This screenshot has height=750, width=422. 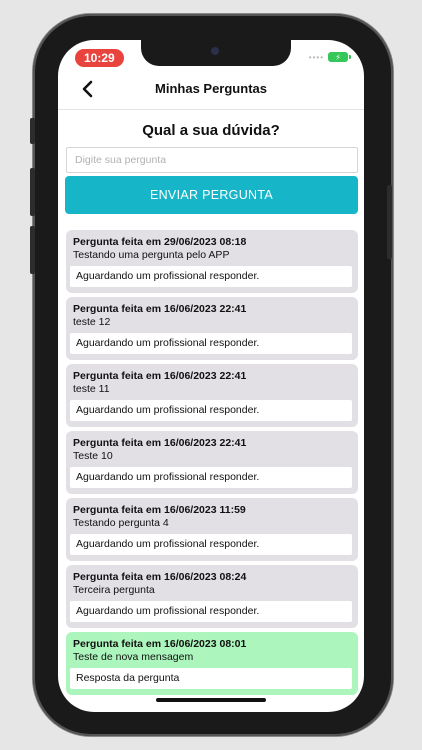 I want to click on volume-up-button, so click(x=32, y=192).